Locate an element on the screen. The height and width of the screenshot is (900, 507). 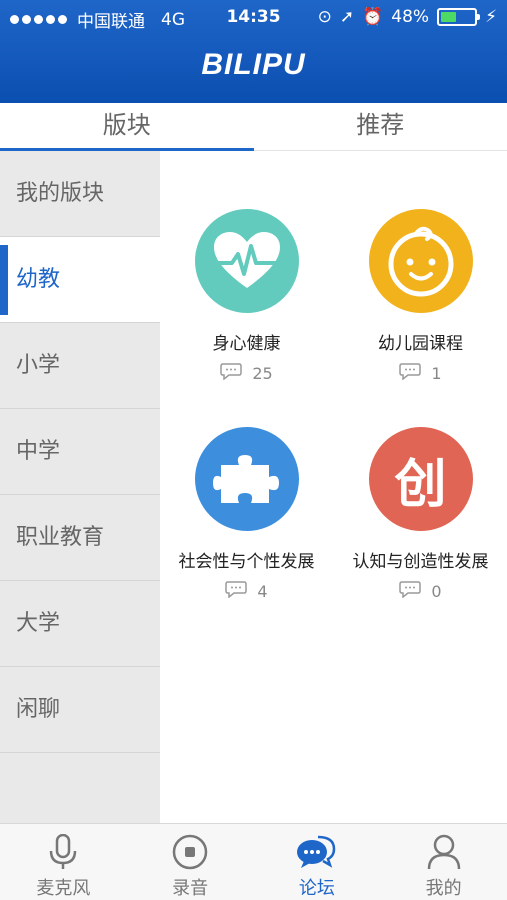
tab-label: 麦克风 is located at coordinates (63, 888).